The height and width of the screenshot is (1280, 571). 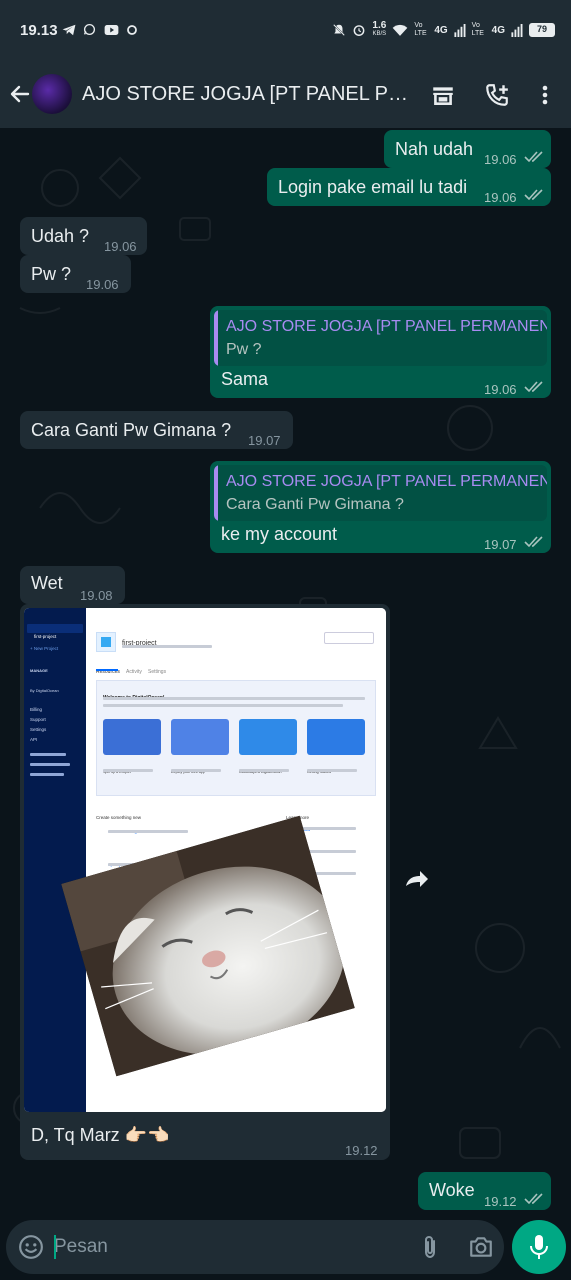 I want to click on notification-icons, so click(x=100, y=31).